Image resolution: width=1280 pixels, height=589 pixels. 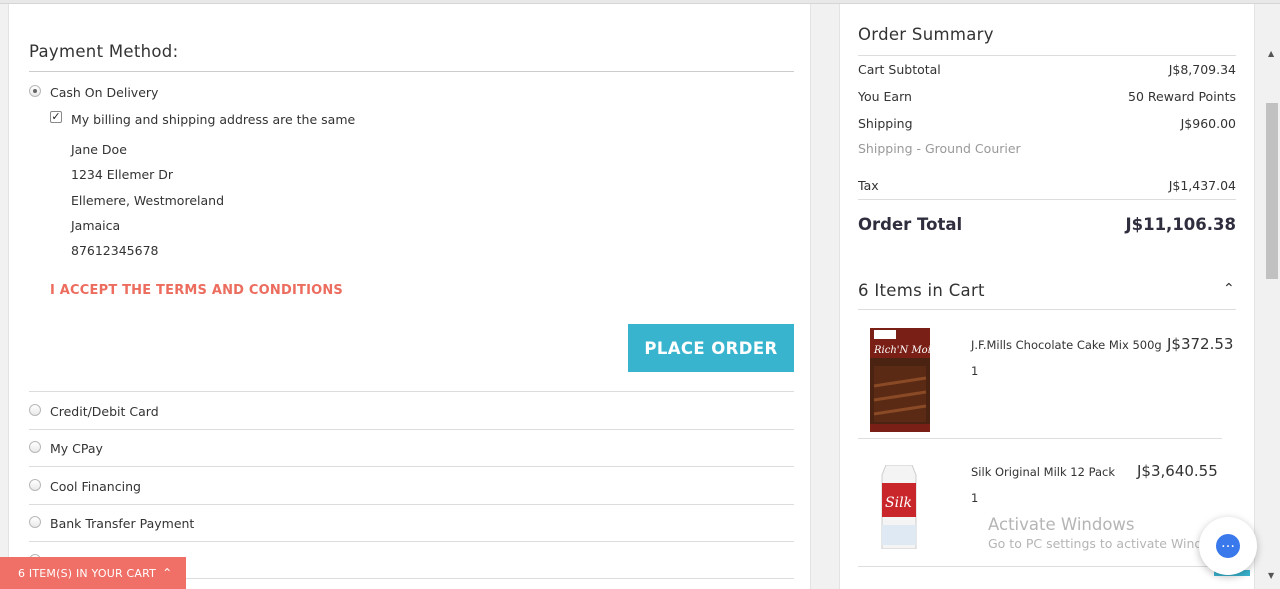 I want to click on activate-windows-title: Activate Windows, so click(x=1061, y=524).